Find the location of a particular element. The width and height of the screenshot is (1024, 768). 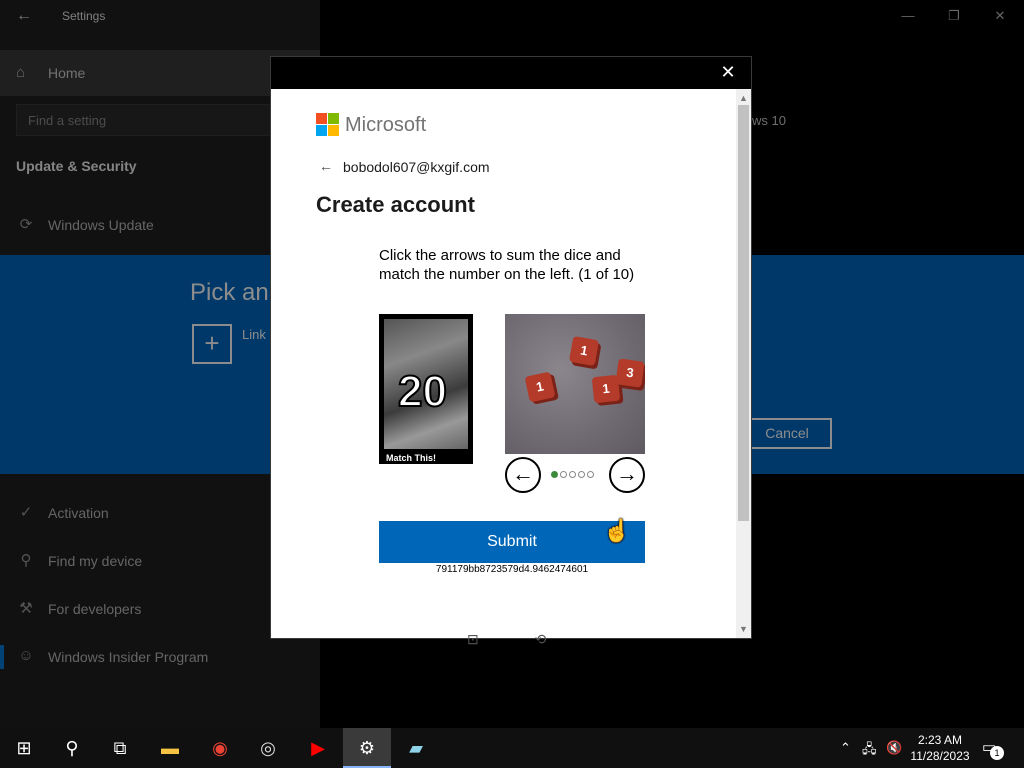

sidebar-item-label: For developers is located at coordinates (95, 609).